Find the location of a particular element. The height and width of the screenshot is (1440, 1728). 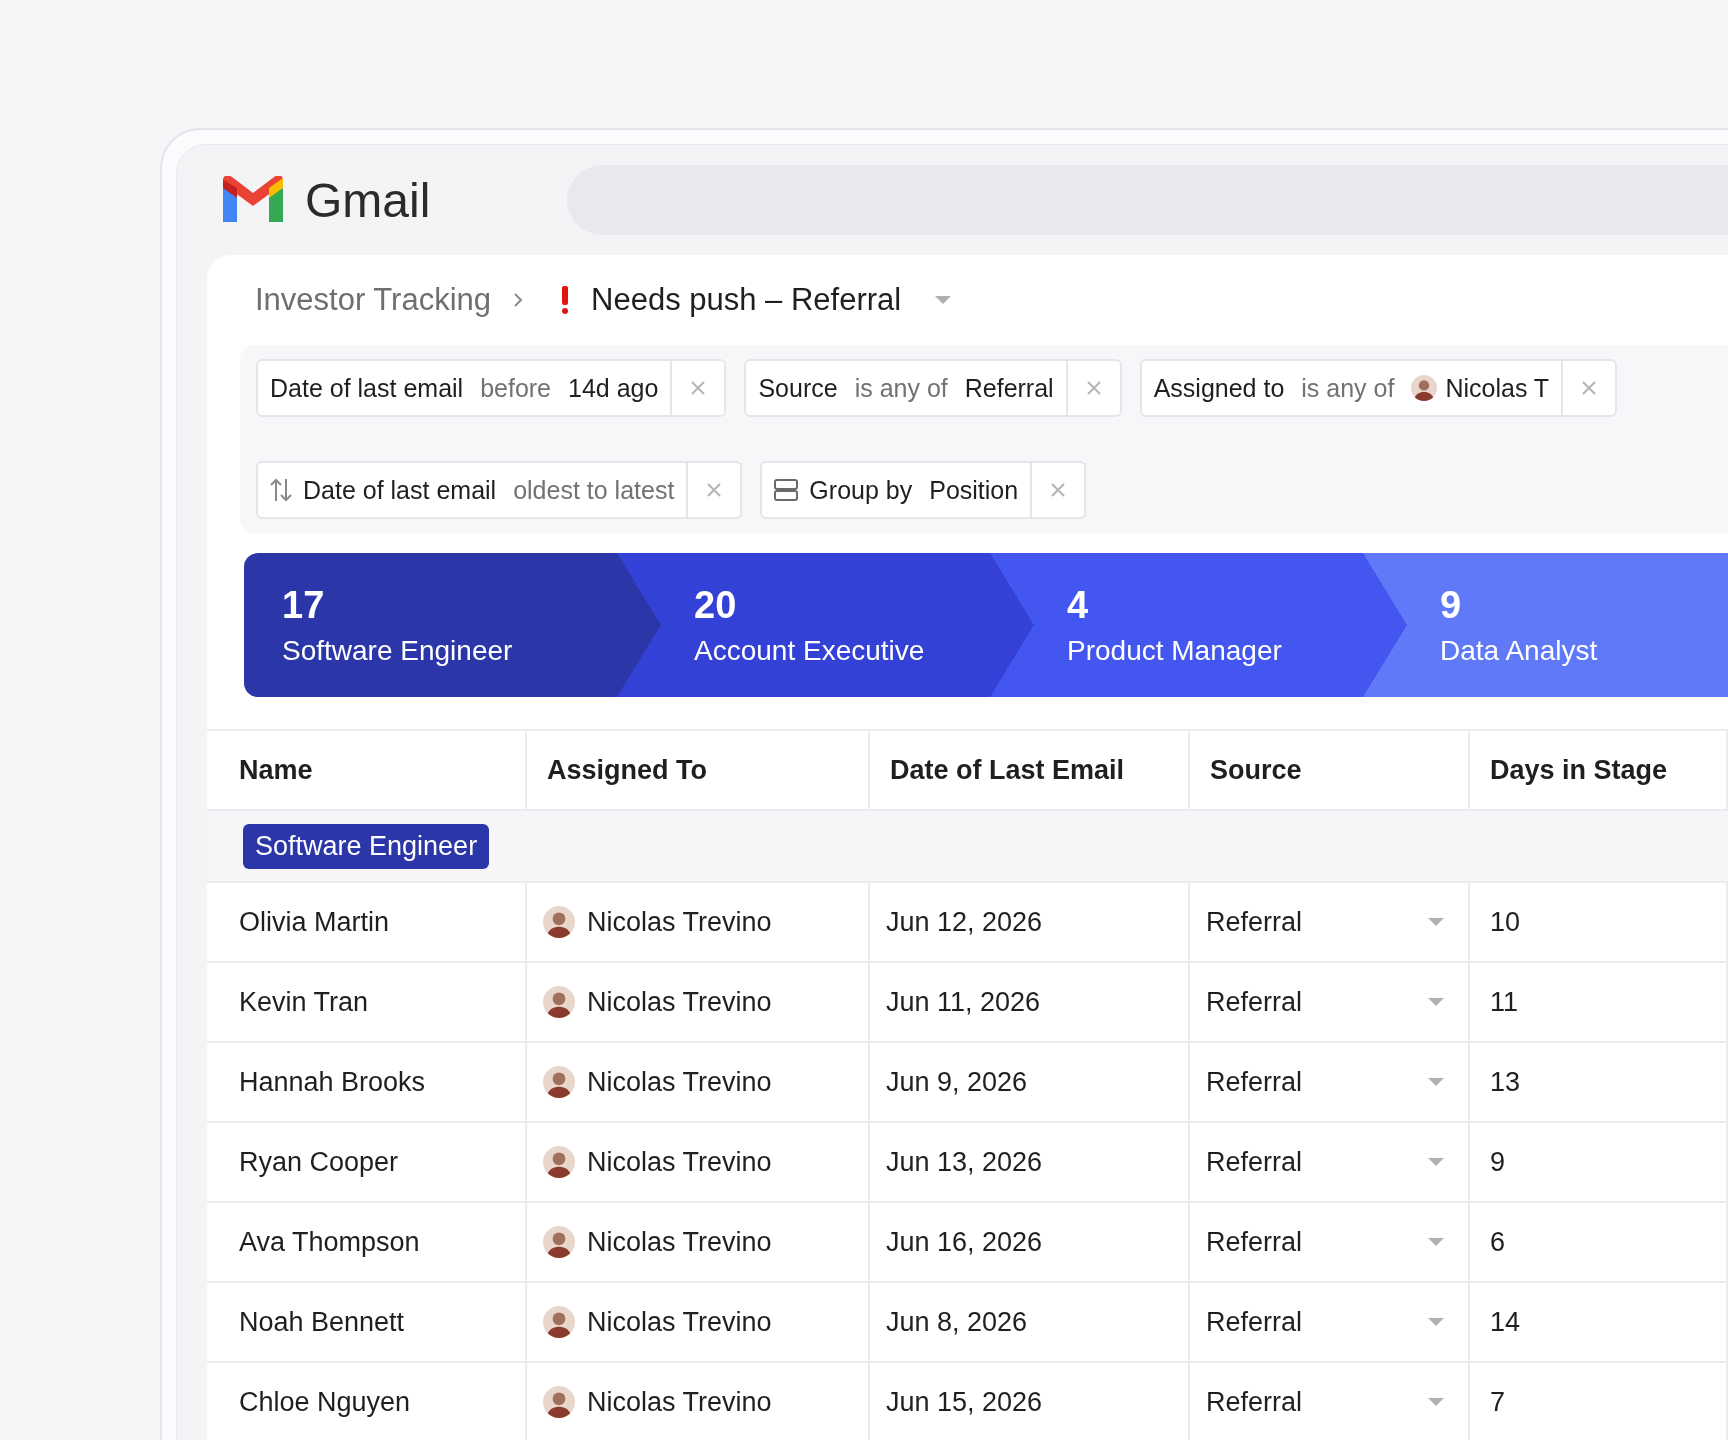

view-title: Needs push – Referral is located at coordinates (746, 300).